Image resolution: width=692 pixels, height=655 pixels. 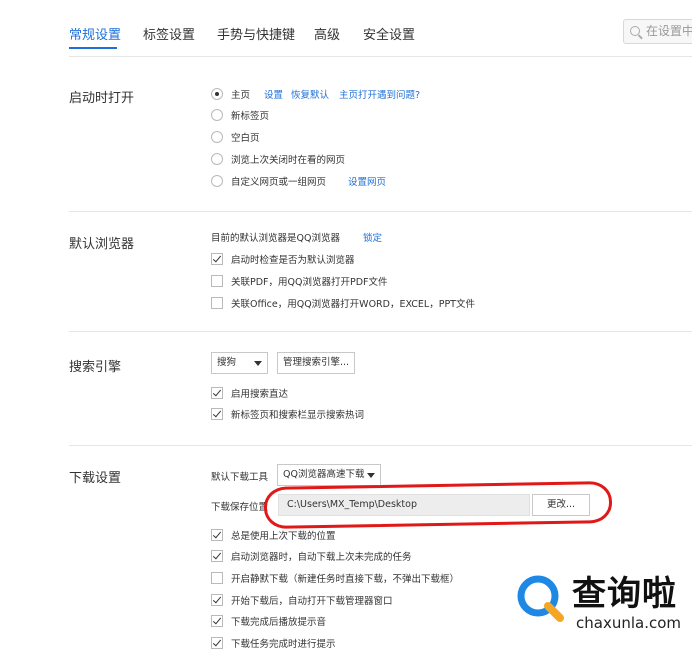 I want to click on associate-office: 关联Office，用QQ浏览器打开WORD，EXCEL，PPT文件, so click(x=343, y=303).